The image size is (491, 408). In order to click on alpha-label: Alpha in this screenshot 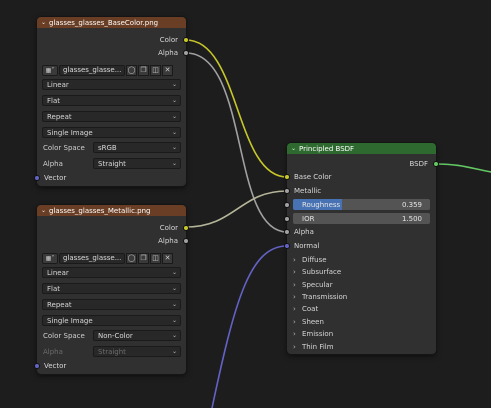, I will do `click(304, 232)`.